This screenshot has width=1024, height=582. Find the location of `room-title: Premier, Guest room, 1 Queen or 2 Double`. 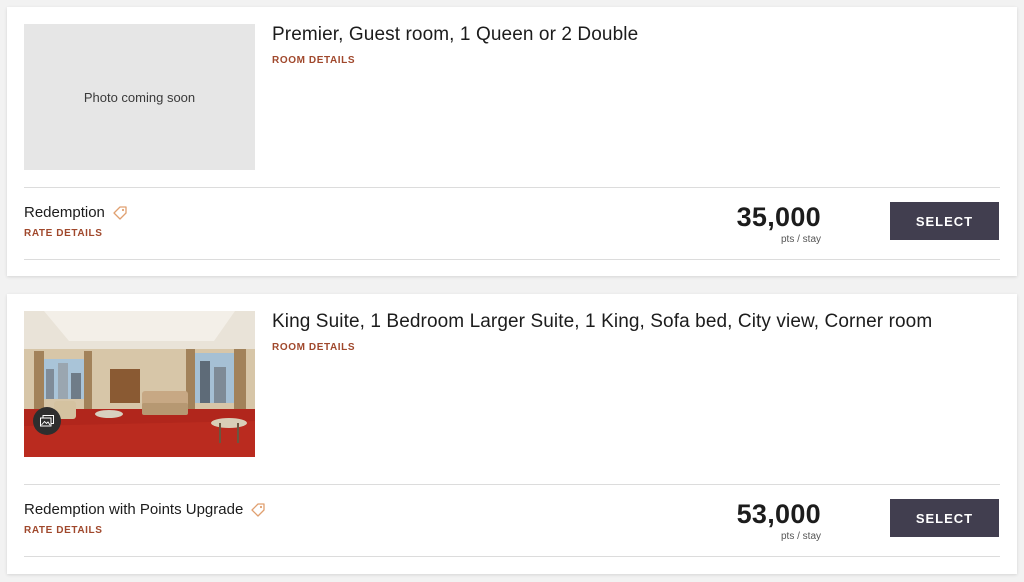

room-title: Premier, Guest room, 1 Queen or 2 Double is located at coordinates (455, 34).